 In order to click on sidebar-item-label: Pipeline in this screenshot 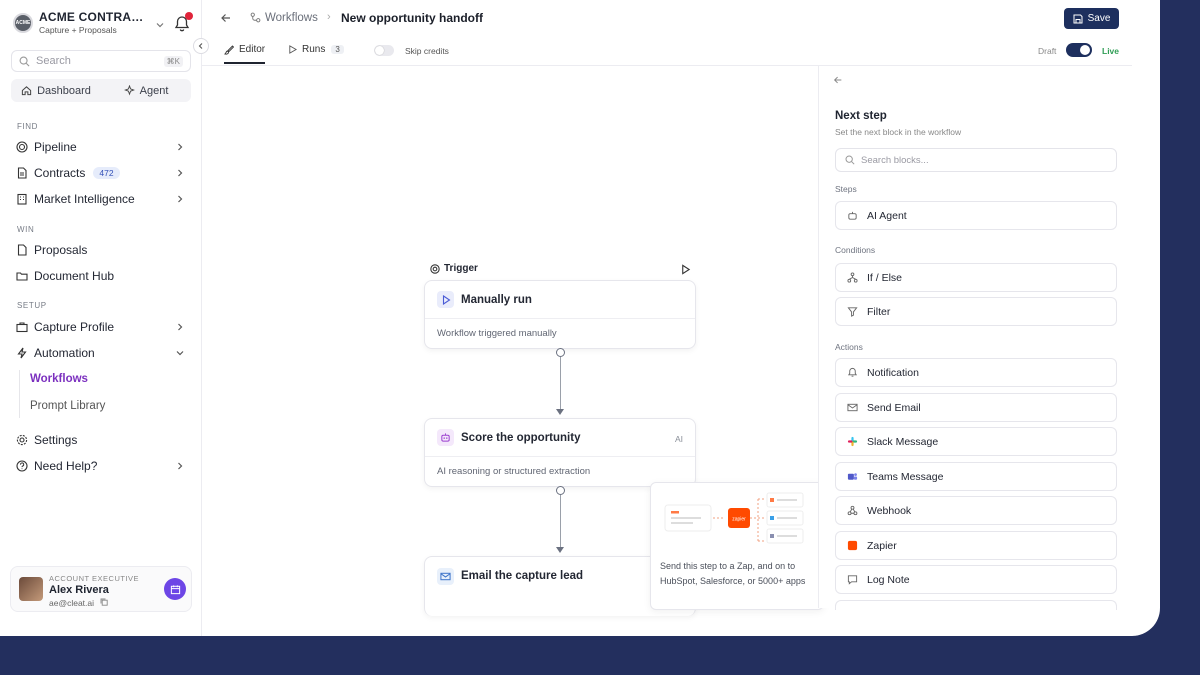, I will do `click(55, 147)`.